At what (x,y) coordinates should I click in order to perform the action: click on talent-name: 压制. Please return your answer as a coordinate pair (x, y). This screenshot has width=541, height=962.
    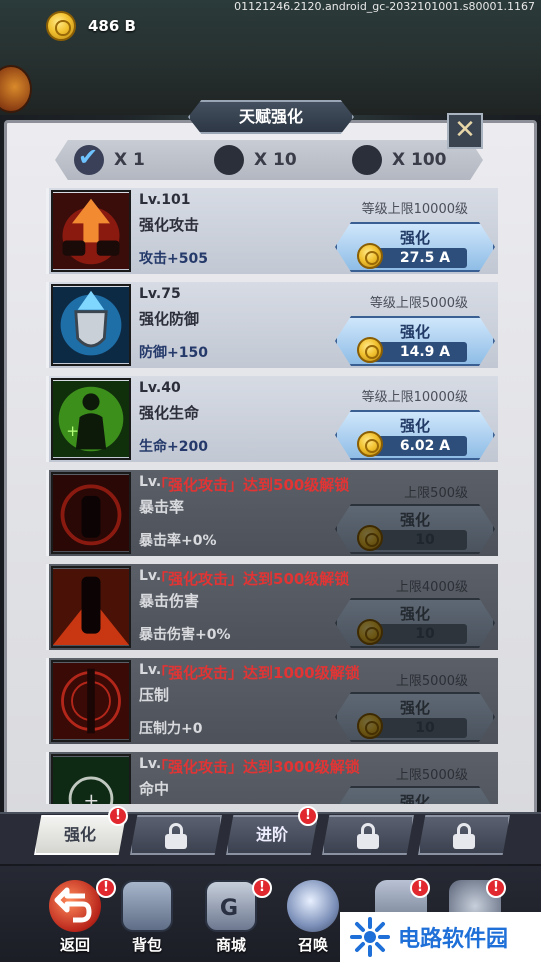
    Looking at the image, I should click on (154, 695).